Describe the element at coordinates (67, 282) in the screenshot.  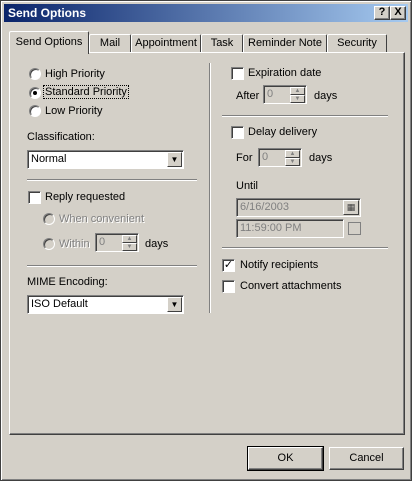
I see `mime-encoding-label: MIME Encoding:` at that location.